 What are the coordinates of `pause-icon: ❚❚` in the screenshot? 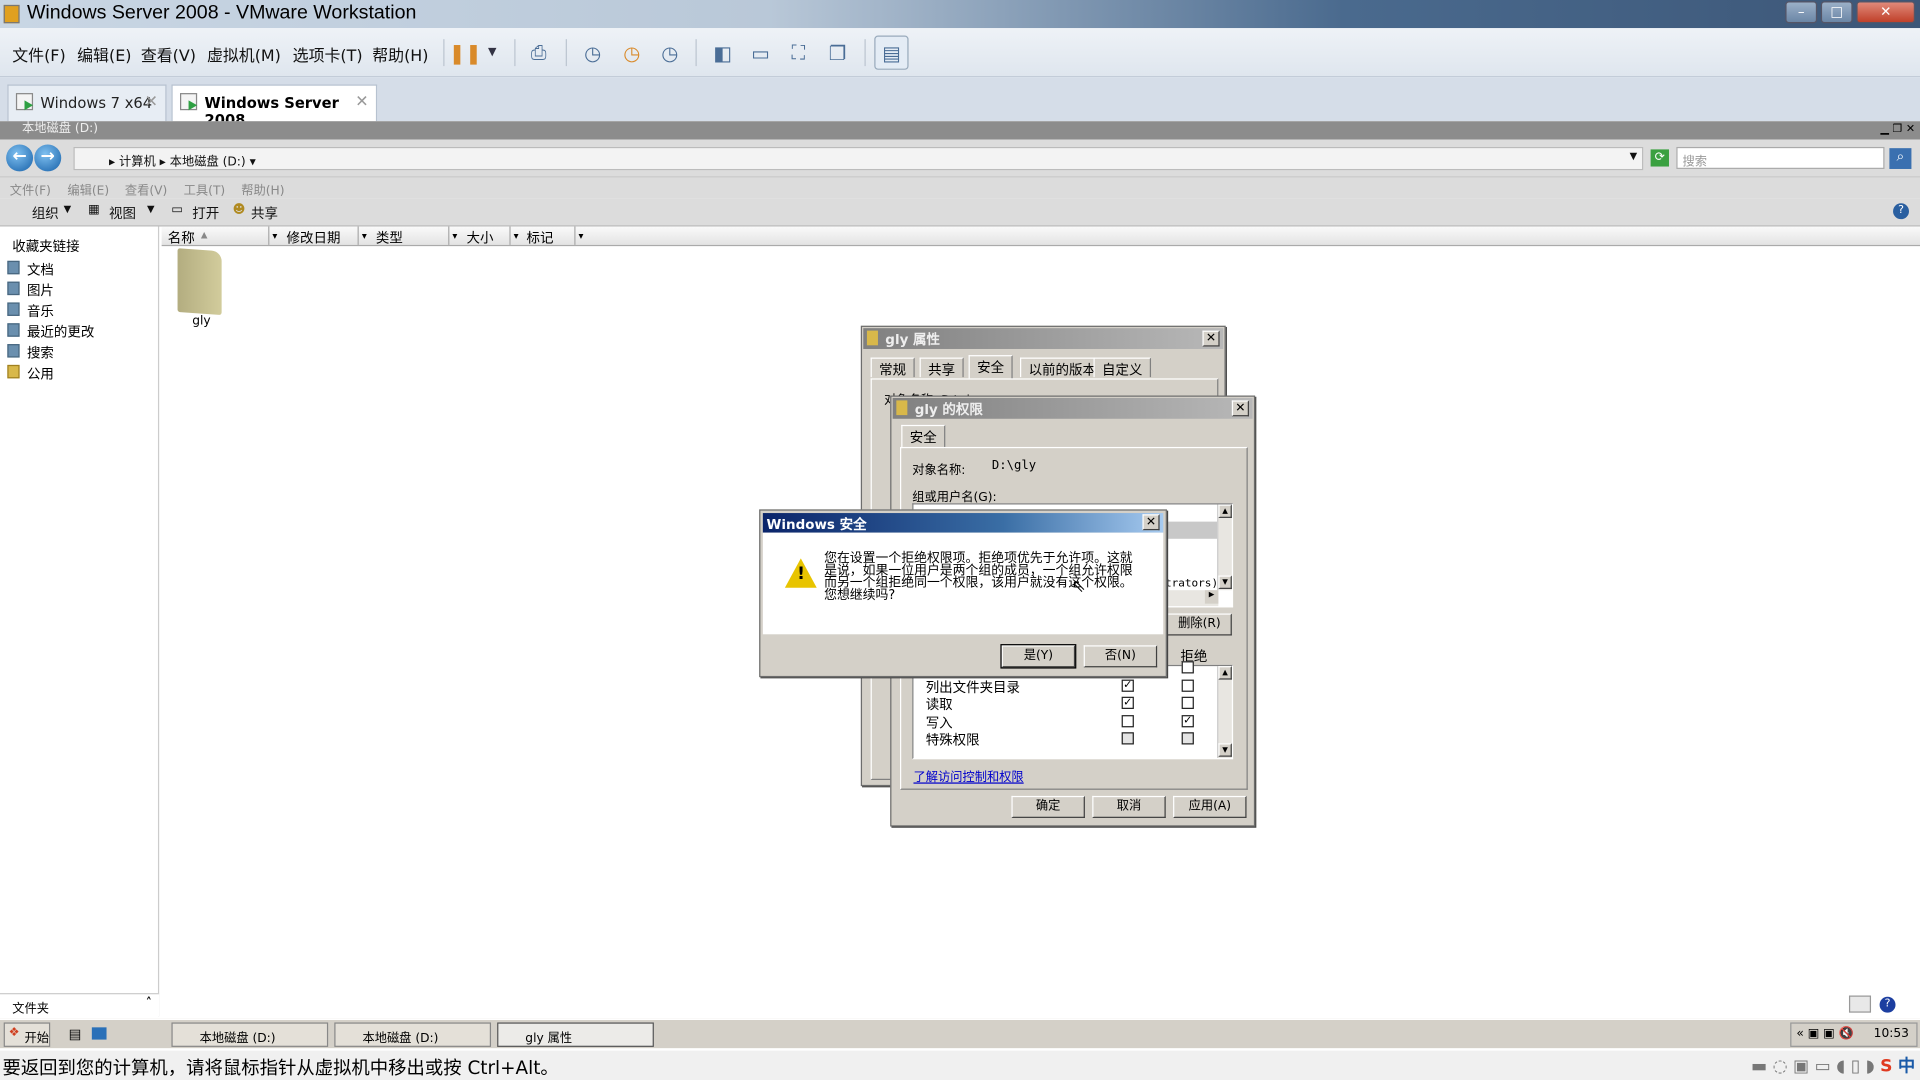 It's located at (465, 52).